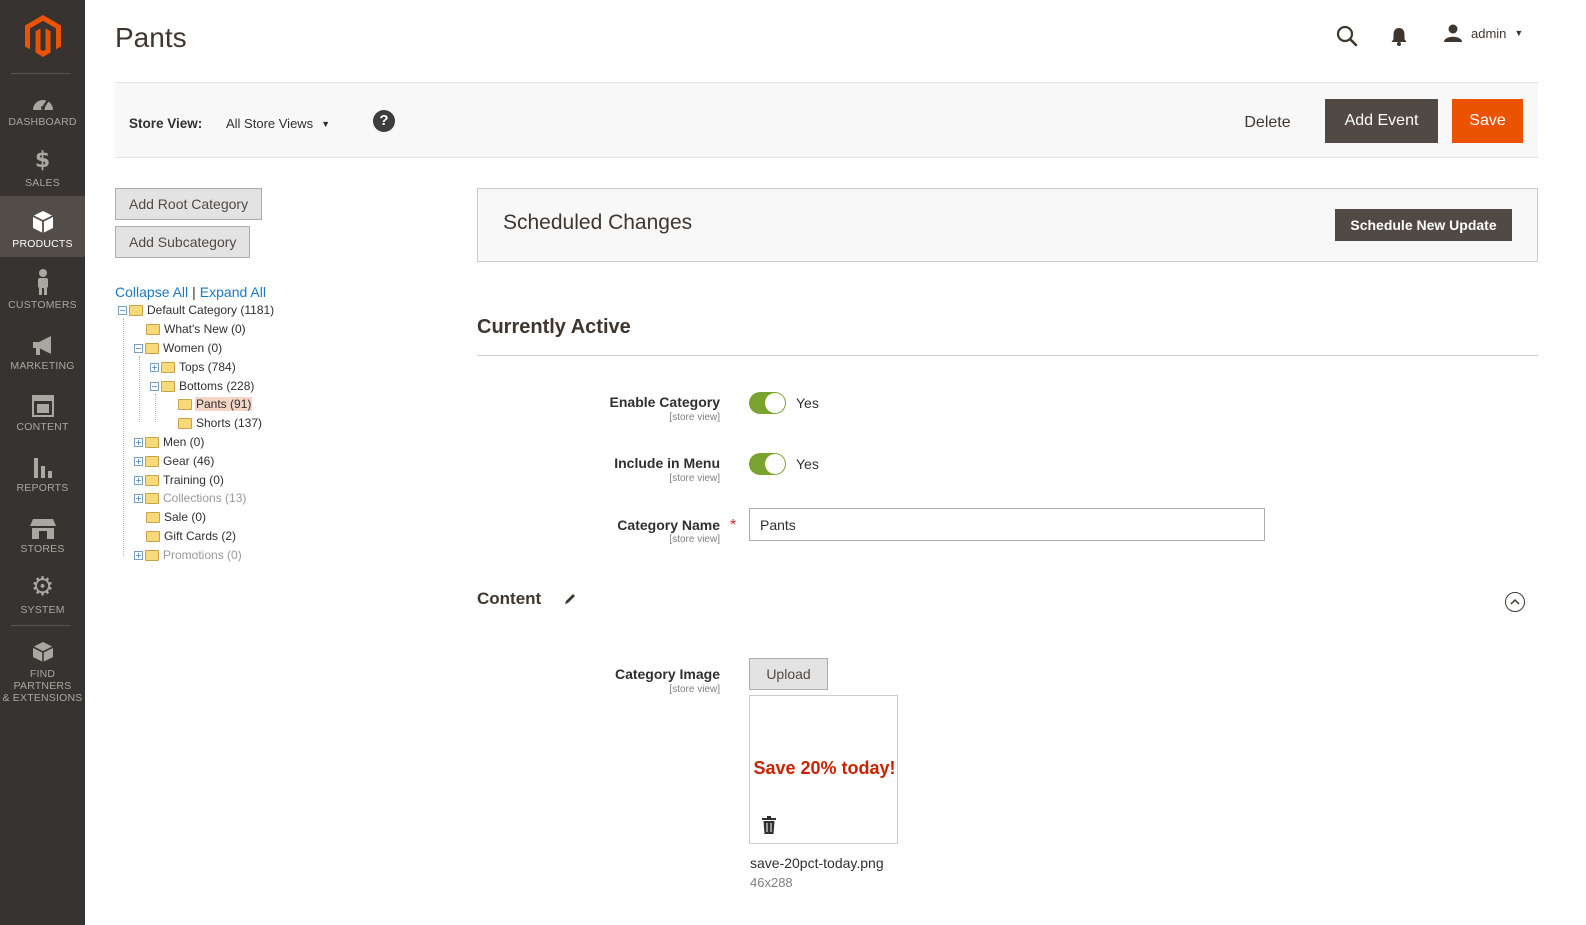  Describe the element at coordinates (183, 442) in the screenshot. I see `tree-node-label: Men (0)` at that location.